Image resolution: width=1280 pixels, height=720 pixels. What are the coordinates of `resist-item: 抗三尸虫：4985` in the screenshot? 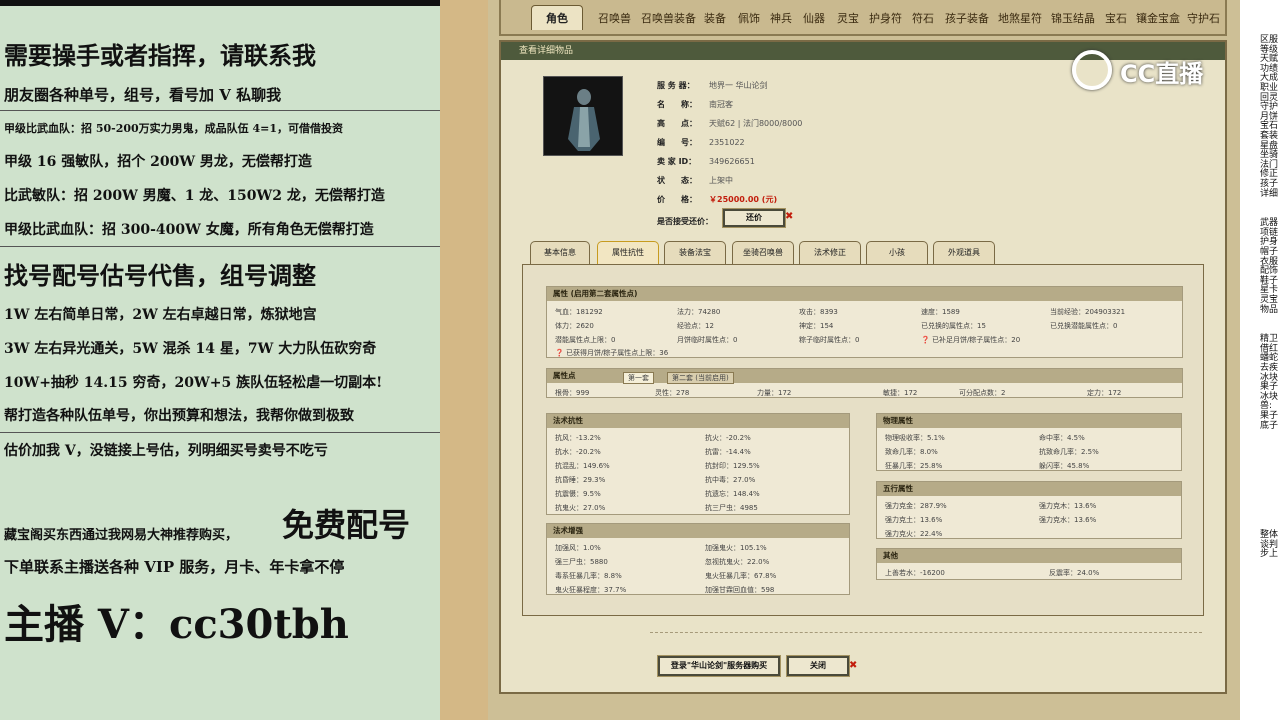 It's located at (731, 508).